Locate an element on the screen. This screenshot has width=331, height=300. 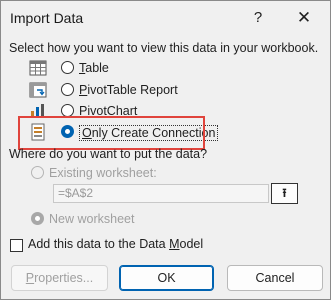
help-button: ? is located at coordinates (258, 18).